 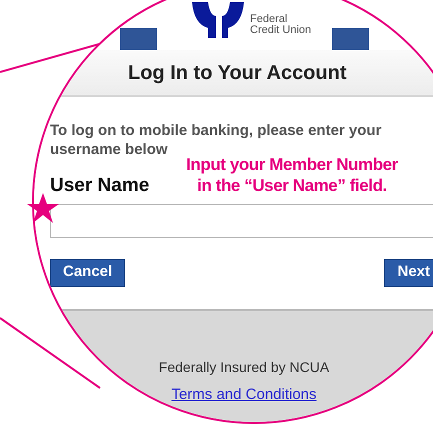 I want to click on logo-icon, so click(x=218, y=20).